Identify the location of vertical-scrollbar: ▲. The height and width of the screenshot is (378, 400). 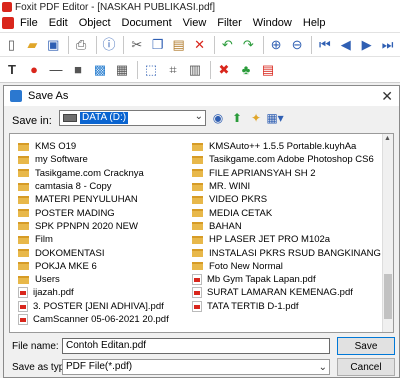
(387, 233).